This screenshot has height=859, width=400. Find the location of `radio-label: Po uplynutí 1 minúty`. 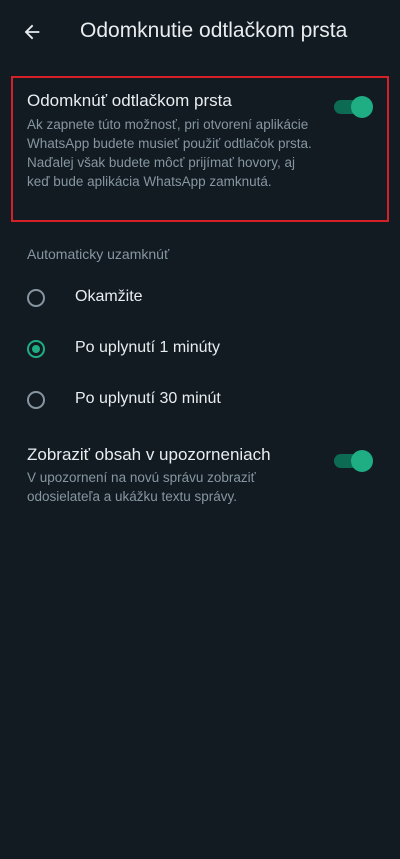

radio-label: Po uplynutí 1 minúty is located at coordinates (147, 347).